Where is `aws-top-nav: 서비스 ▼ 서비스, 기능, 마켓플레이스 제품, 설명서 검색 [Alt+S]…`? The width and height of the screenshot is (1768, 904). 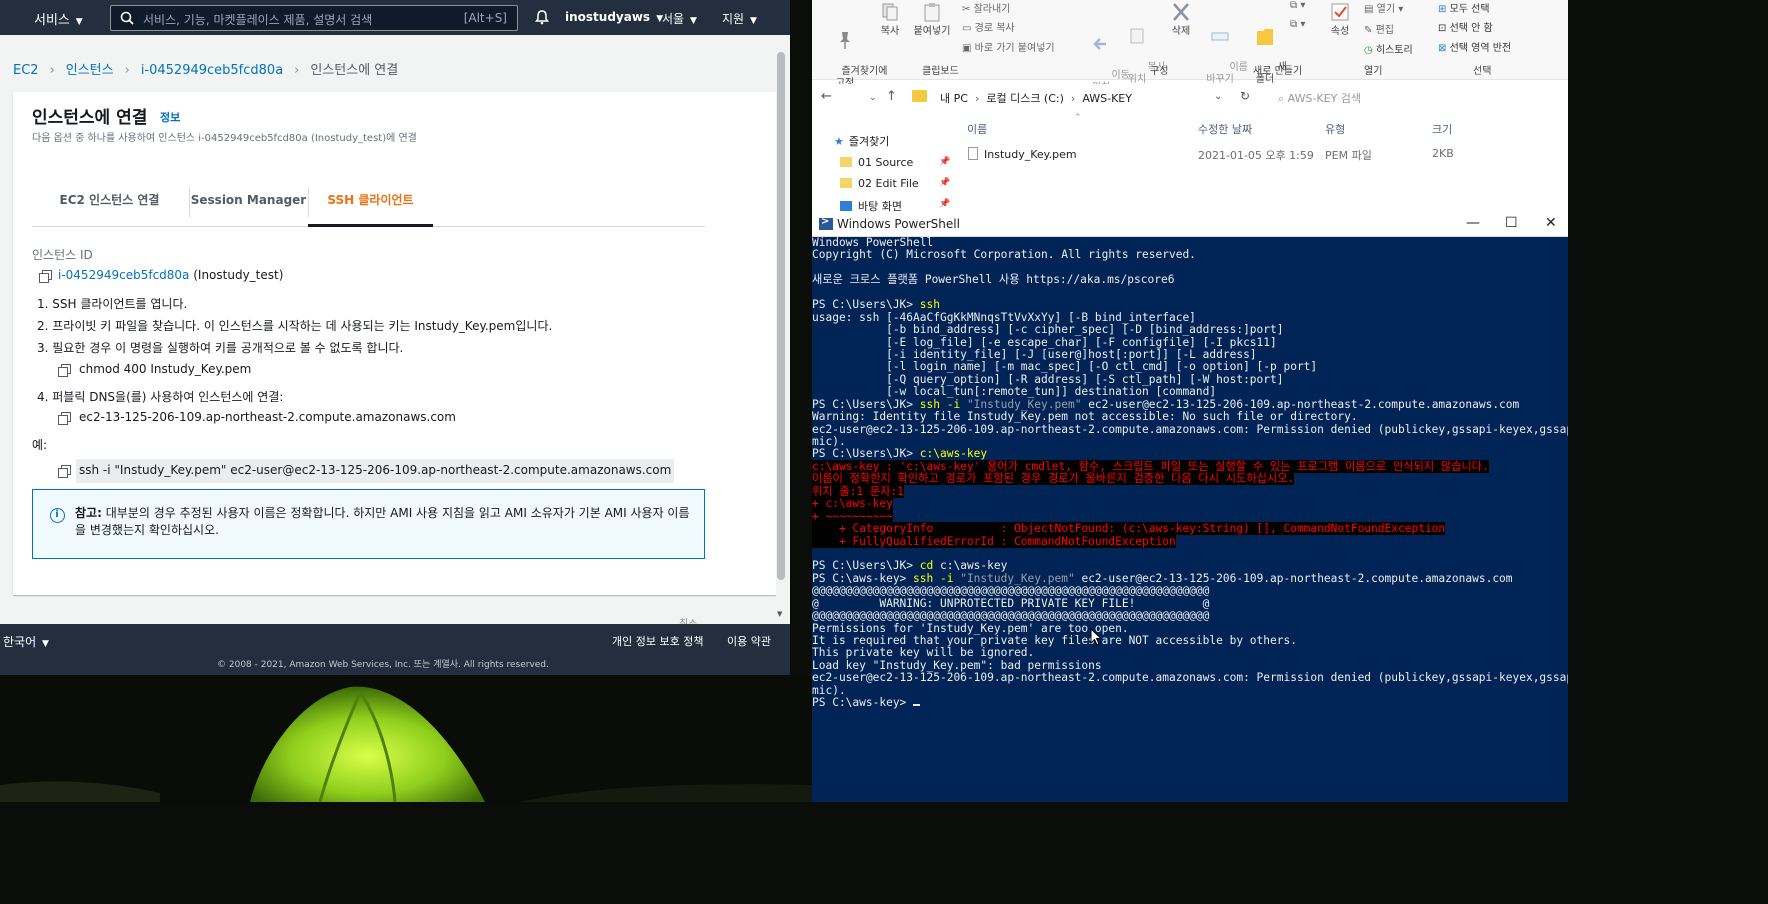 aws-top-nav: 서비스 ▼ 서비스, 기능, 마켓플레이스 제품, 설명서 검색 [Alt+S]… is located at coordinates (395, 17).